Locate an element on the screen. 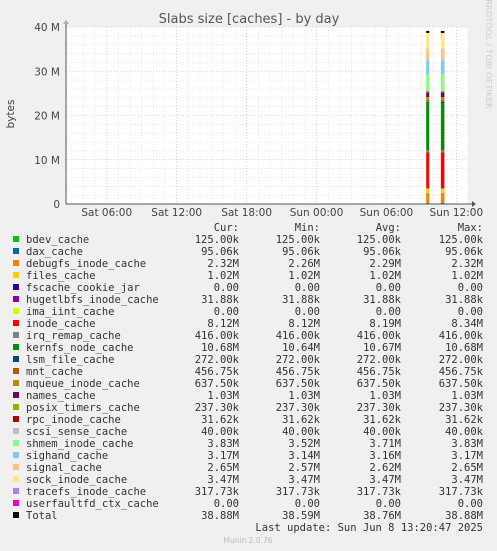 The width and height of the screenshot is (497, 551). legend-series-name: tracefs_inode_cache is located at coordinates (86, 492).